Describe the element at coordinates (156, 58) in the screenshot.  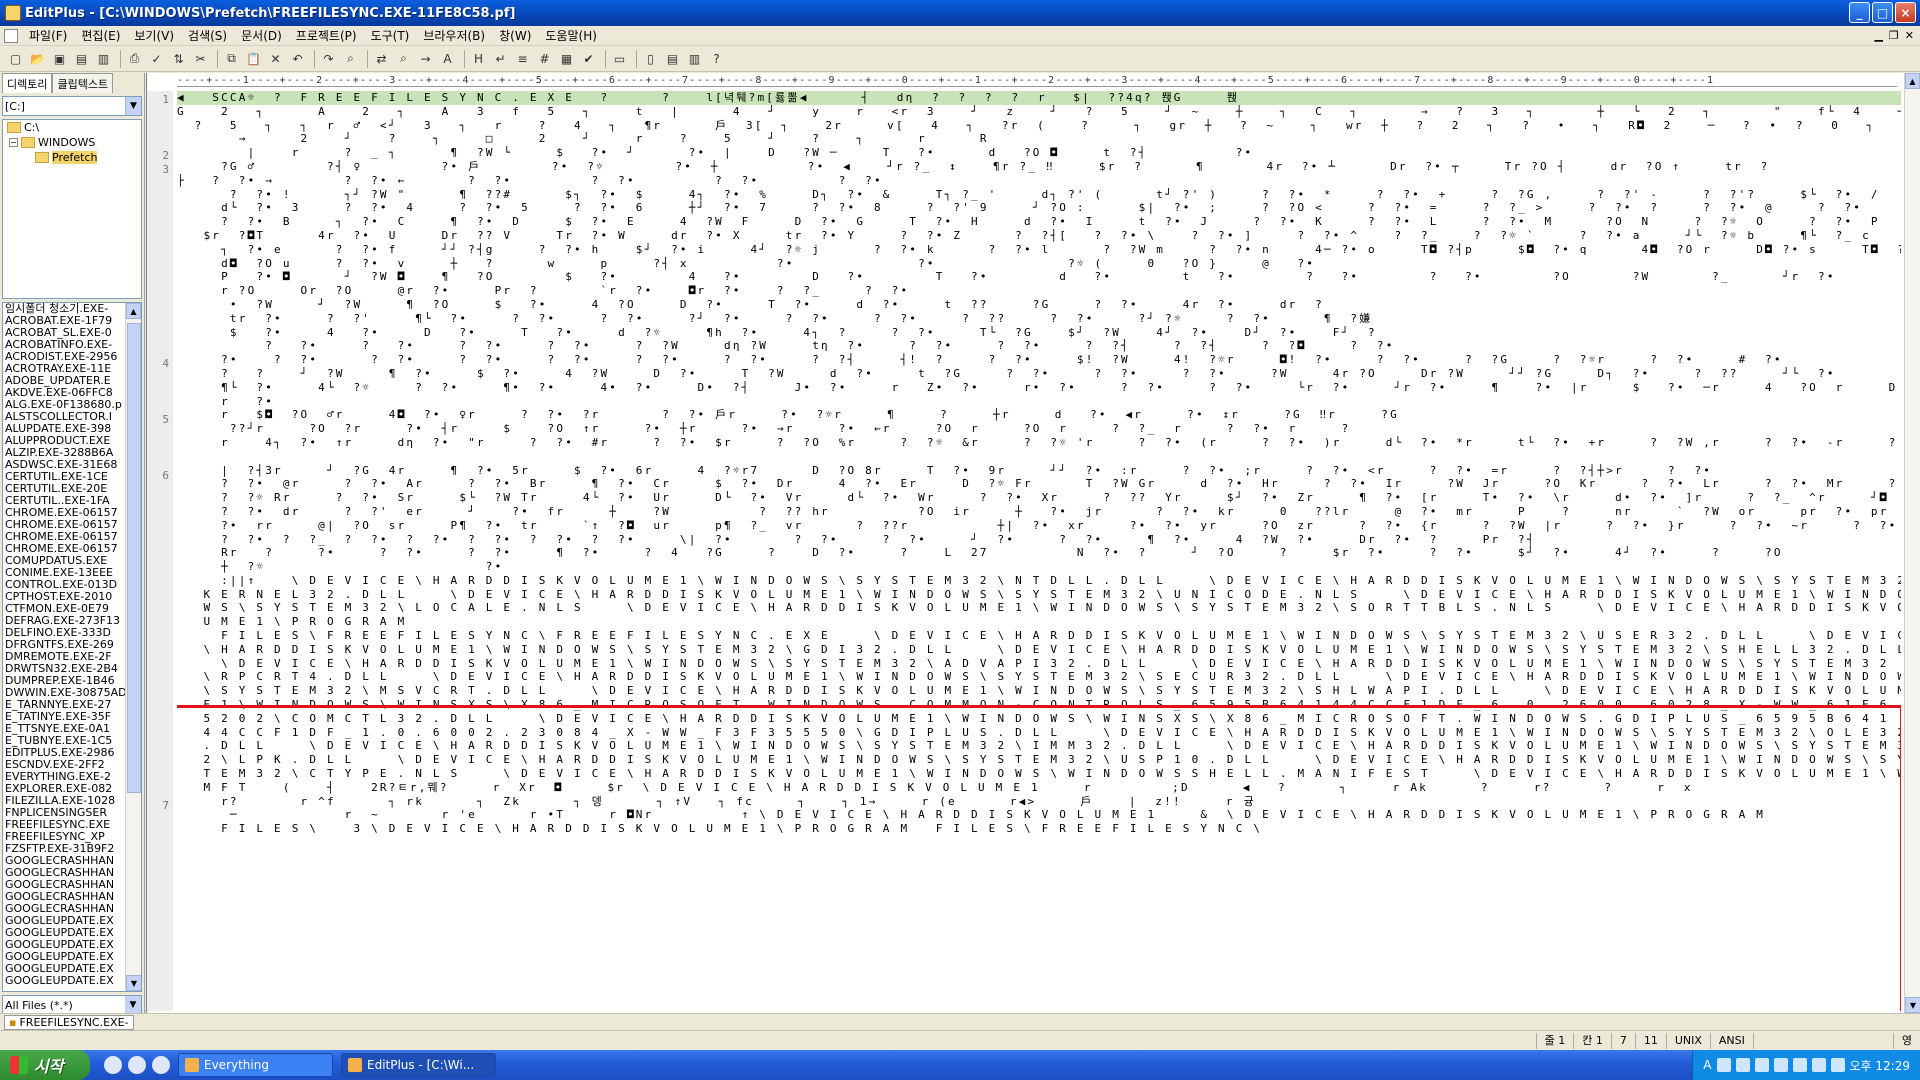
I see `spell-icon: ✓` at that location.